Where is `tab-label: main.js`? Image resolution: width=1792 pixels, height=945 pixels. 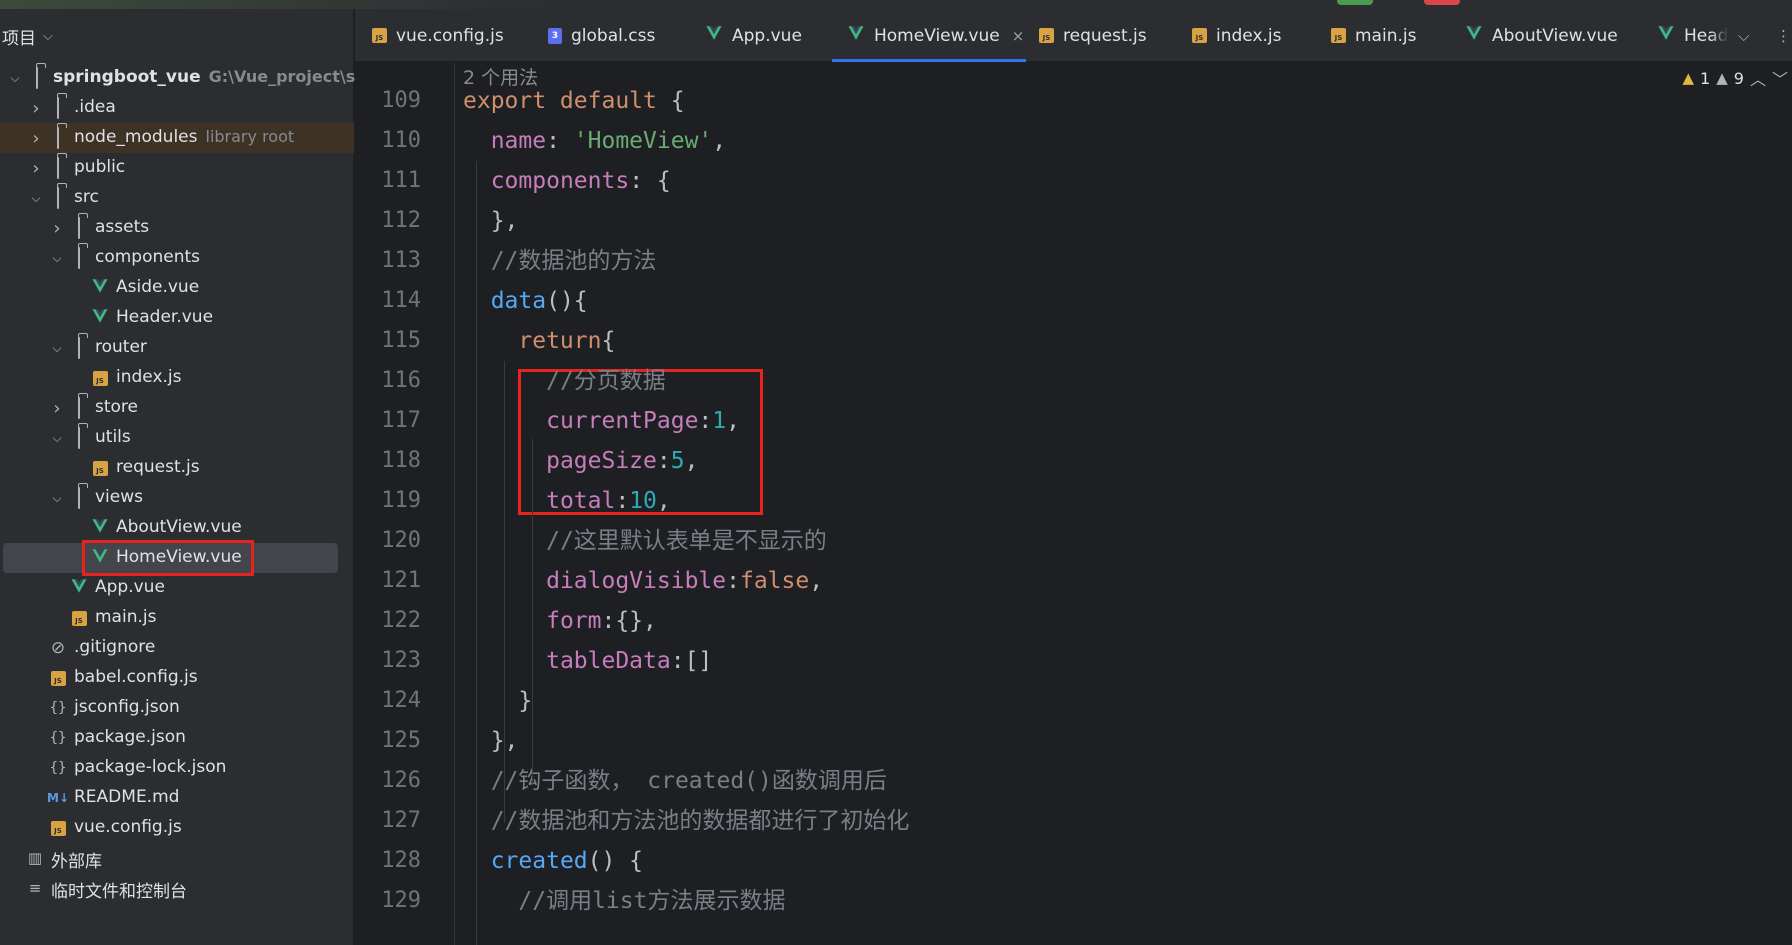 tab-label: main.js is located at coordinates (1386, 35).